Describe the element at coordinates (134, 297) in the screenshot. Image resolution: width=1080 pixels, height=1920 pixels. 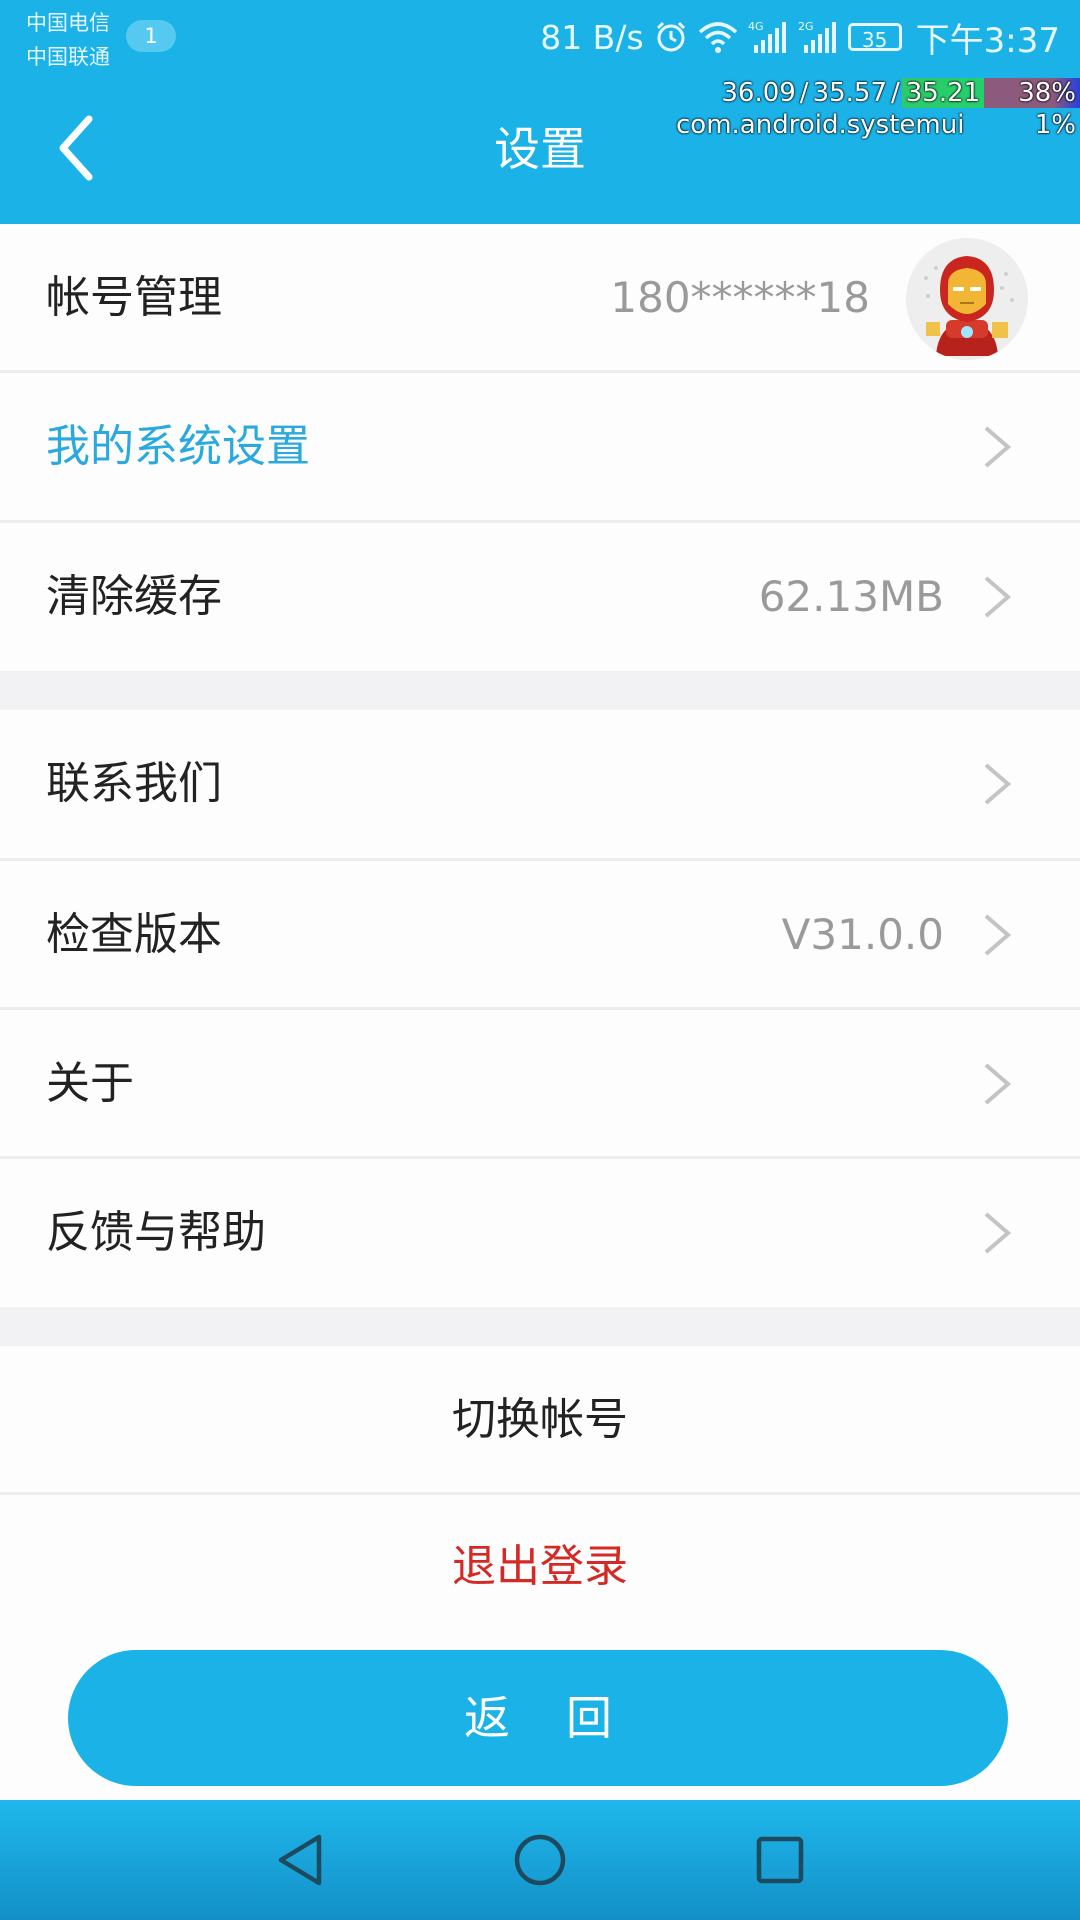
I see `account-label: 帐号管理` at that location.